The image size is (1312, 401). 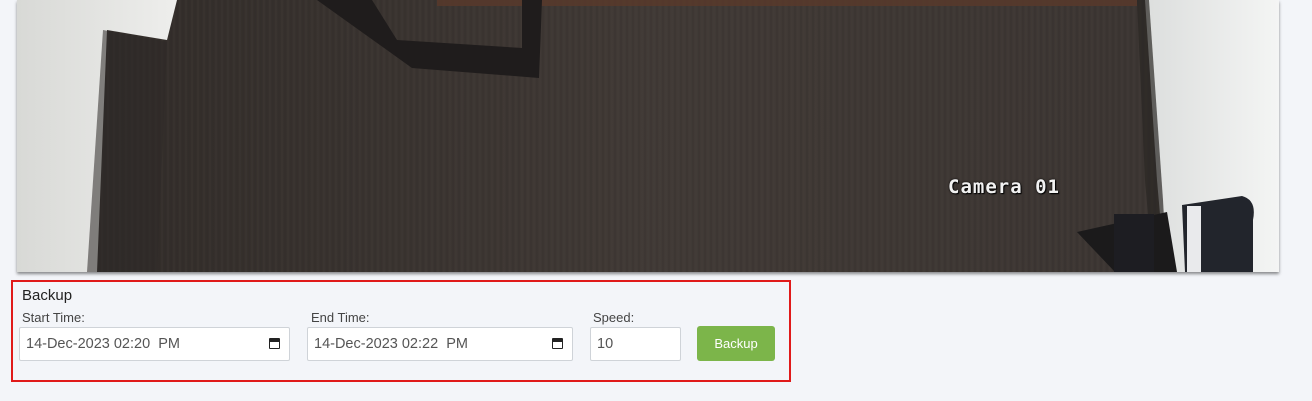 I want to click on end-time-value: 14-Dec-2023 02:22 PM, so click(x=391, y=344).